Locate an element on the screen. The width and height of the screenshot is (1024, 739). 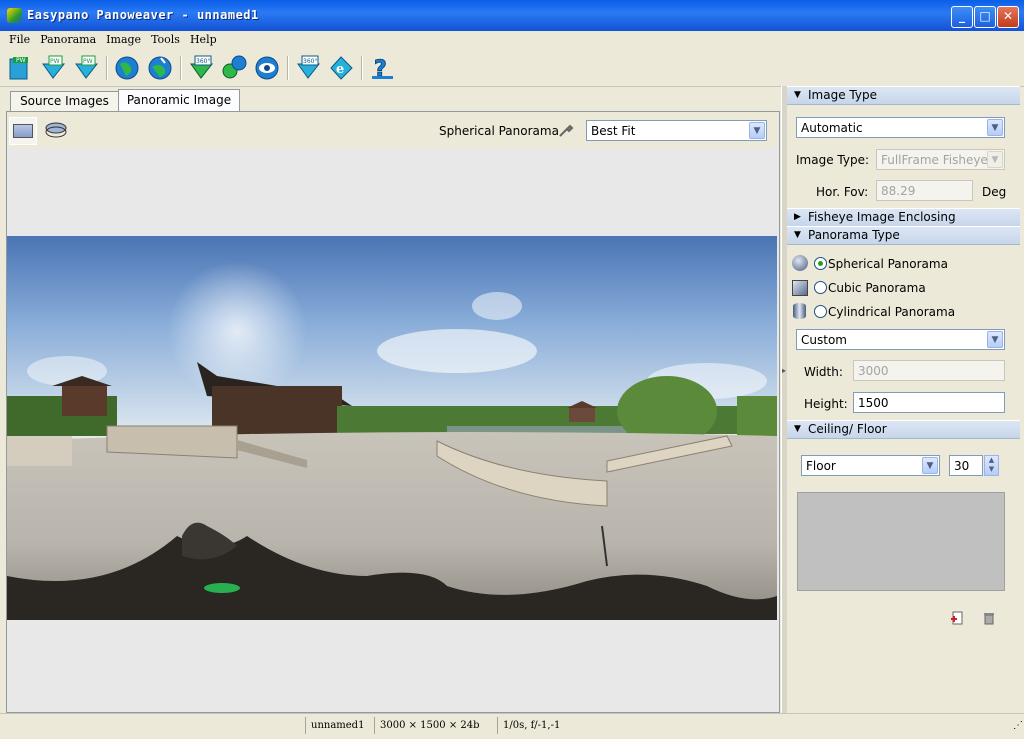
spherical-radio is located at coordinates (820, 263).